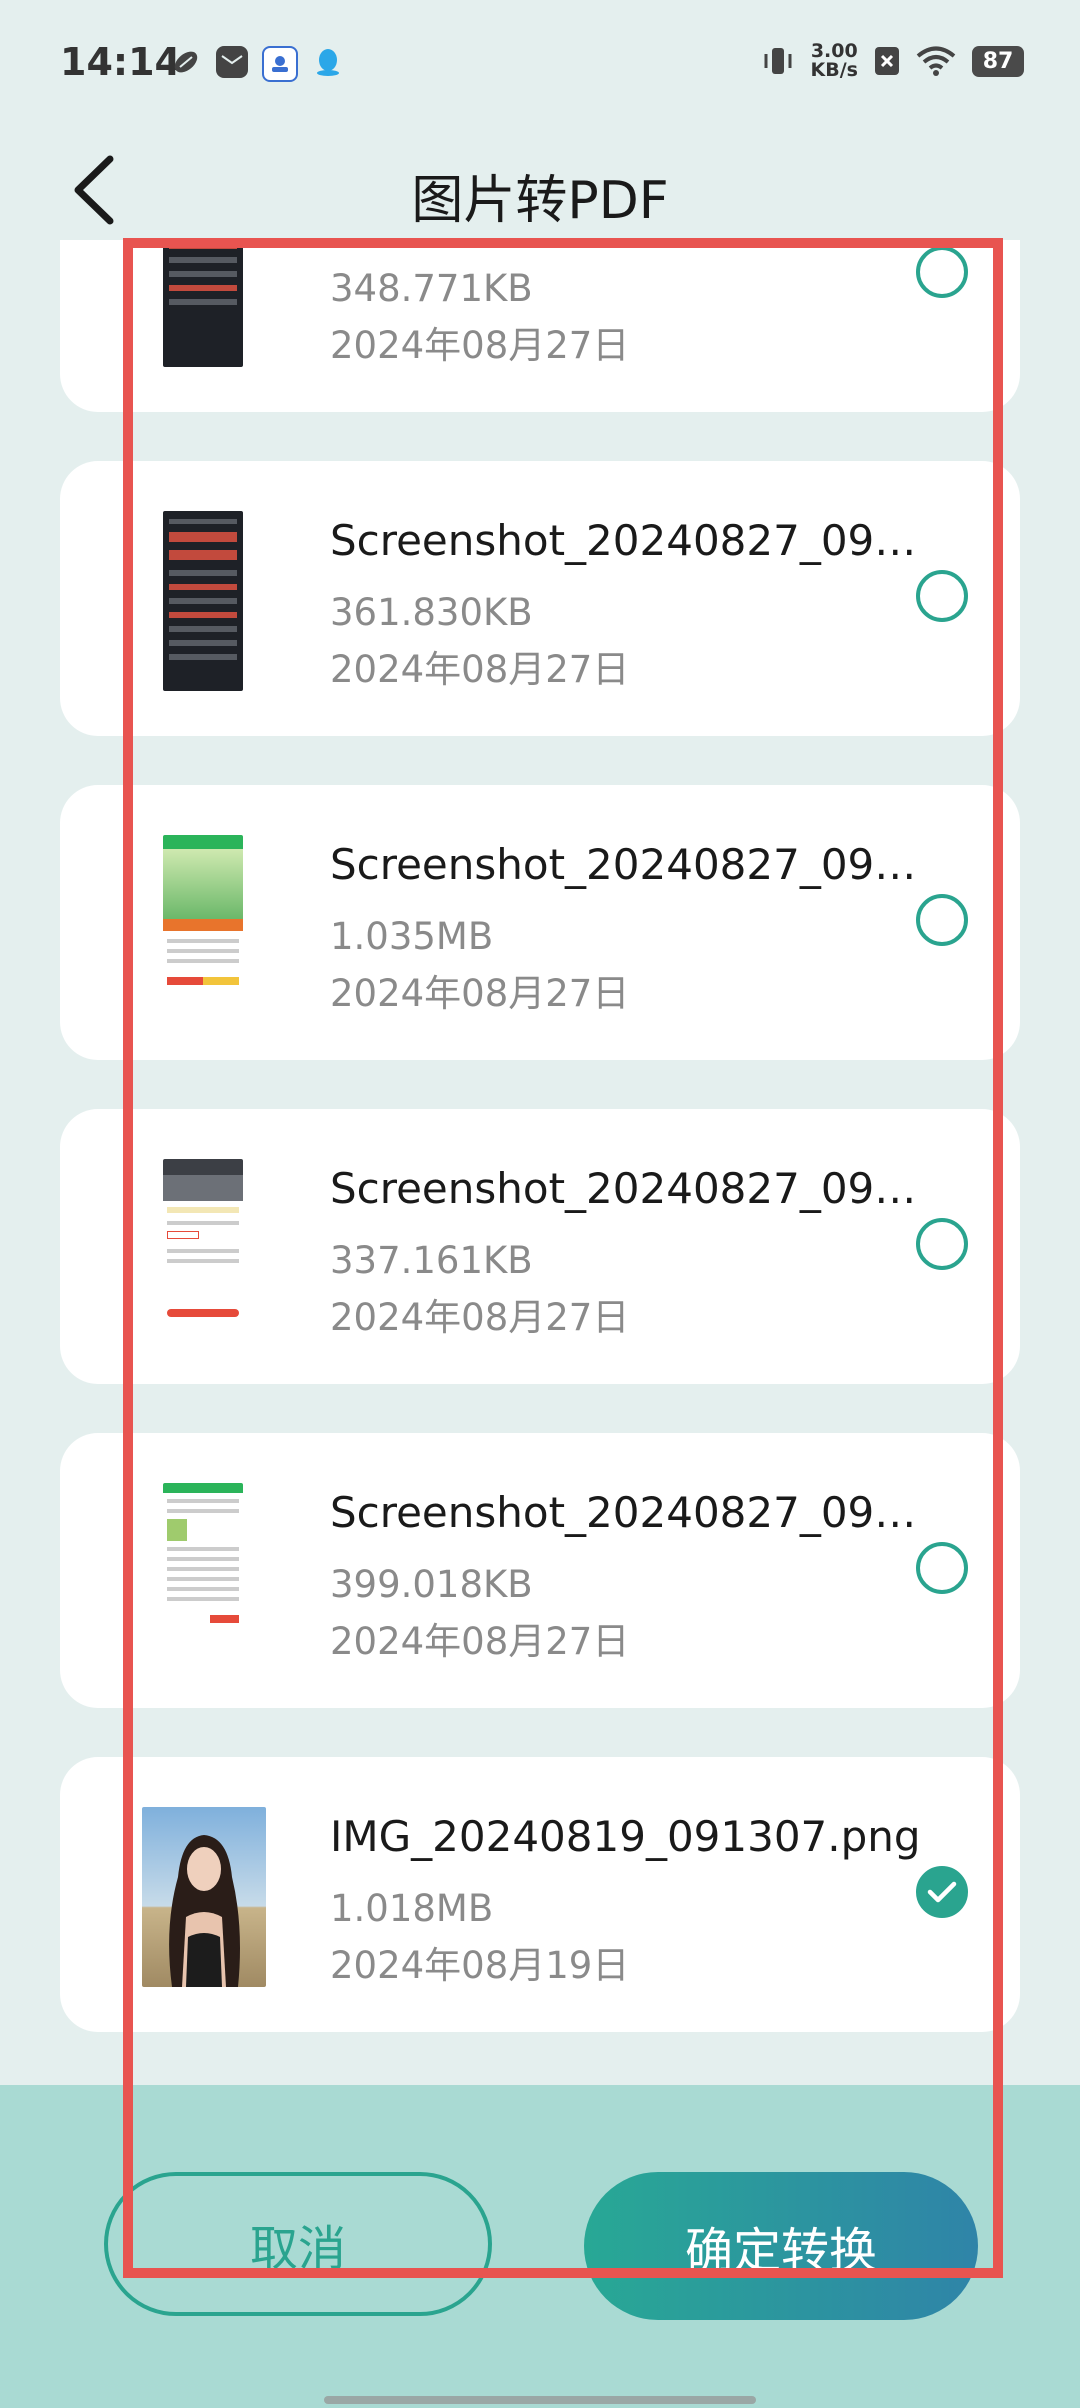 This screenshot has width=1080, height=2408. What do you see at coordinates (540, 65) in the screenshot?
I see `status-bar: 14:14 3.00 KB/s 87` at bounding box center [540, 65].